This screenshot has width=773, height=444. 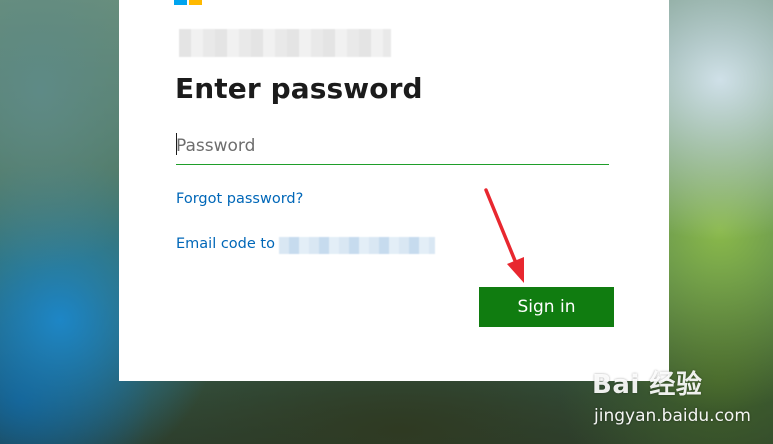 What do you see at coordinates (672, 416) in the screenshot?
I see `watermark-url: jingyan.baidu.com` at bounding box center [672, 416].